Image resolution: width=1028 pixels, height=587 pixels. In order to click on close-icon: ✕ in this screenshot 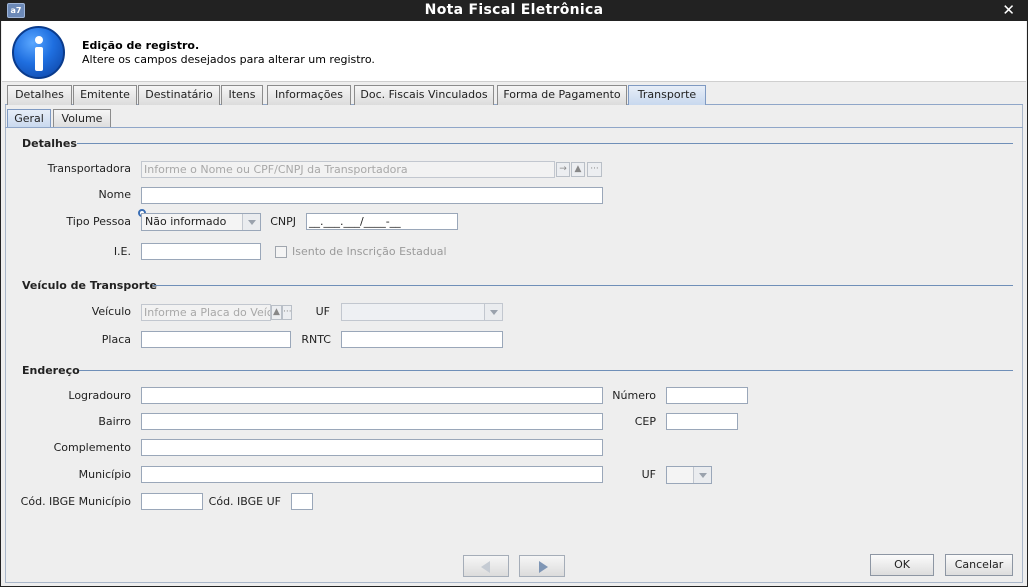, I will do `click(1008, 10)`.